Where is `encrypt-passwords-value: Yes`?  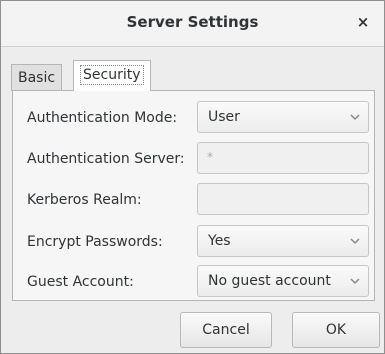
encrypt-passwords-value: Yes is located at coordinates (219, 241).